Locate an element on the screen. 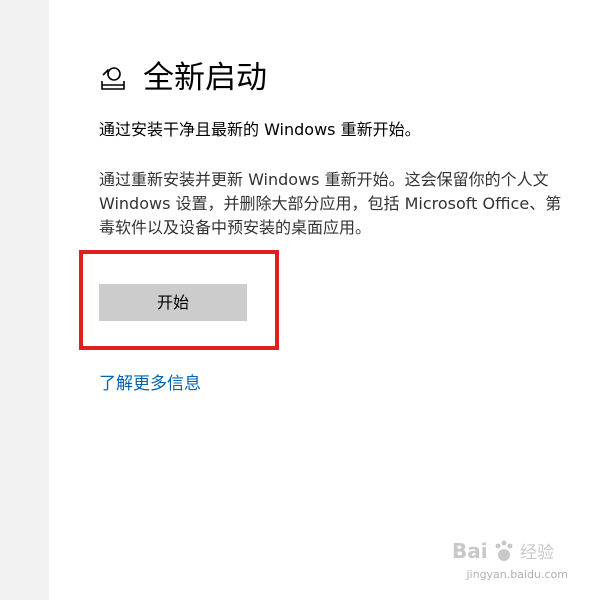 This screenshot has height=600, width=600. description-line: 通过重新安装并更新 Windows 重新开始。这会保留你的个人文 is located at coordinates (324, 179).